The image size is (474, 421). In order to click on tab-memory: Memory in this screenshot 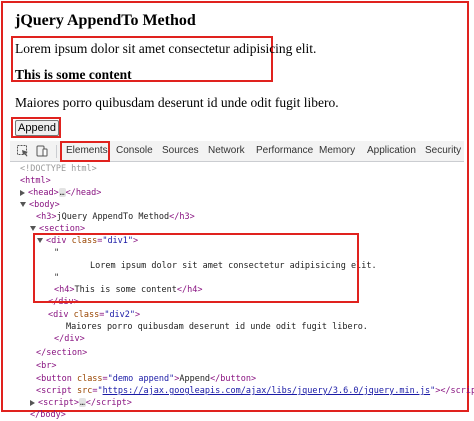, I will do `click(337, 151)`.